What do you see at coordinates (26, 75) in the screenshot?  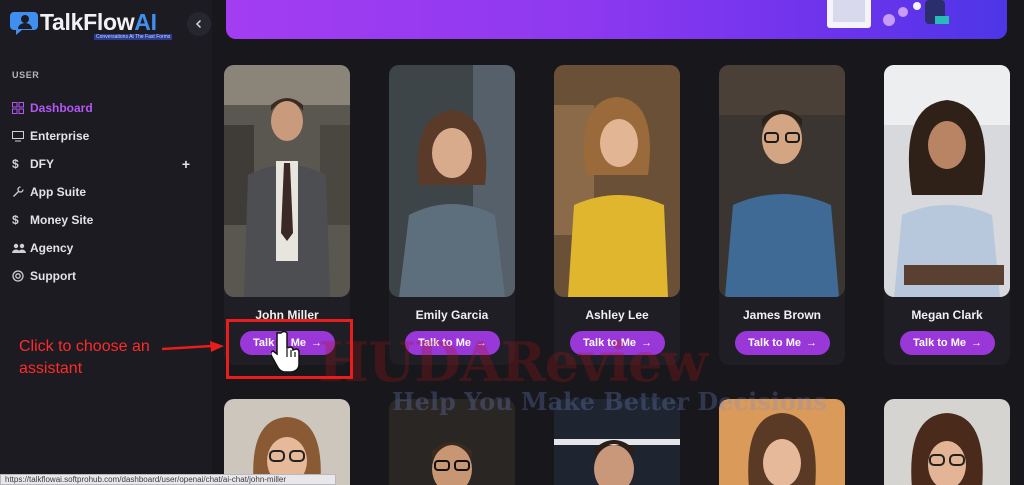 I see `sidebar-section-label: USER` at bounding box center [26, 75].